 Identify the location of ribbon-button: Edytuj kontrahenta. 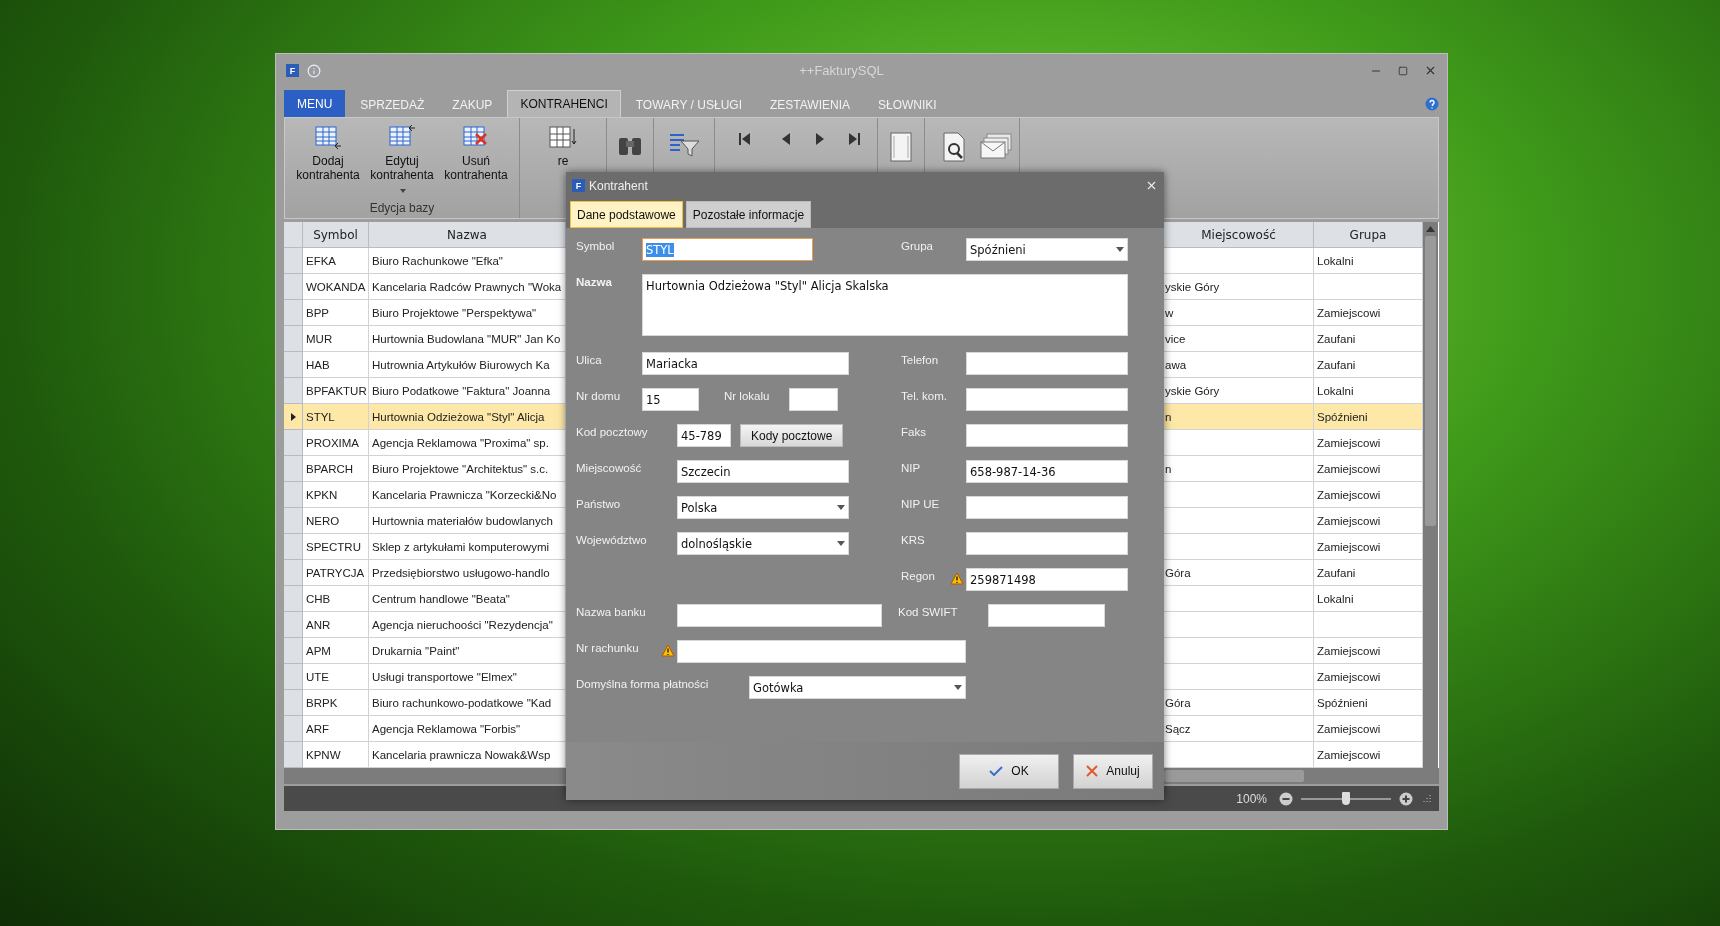
(402, 157).